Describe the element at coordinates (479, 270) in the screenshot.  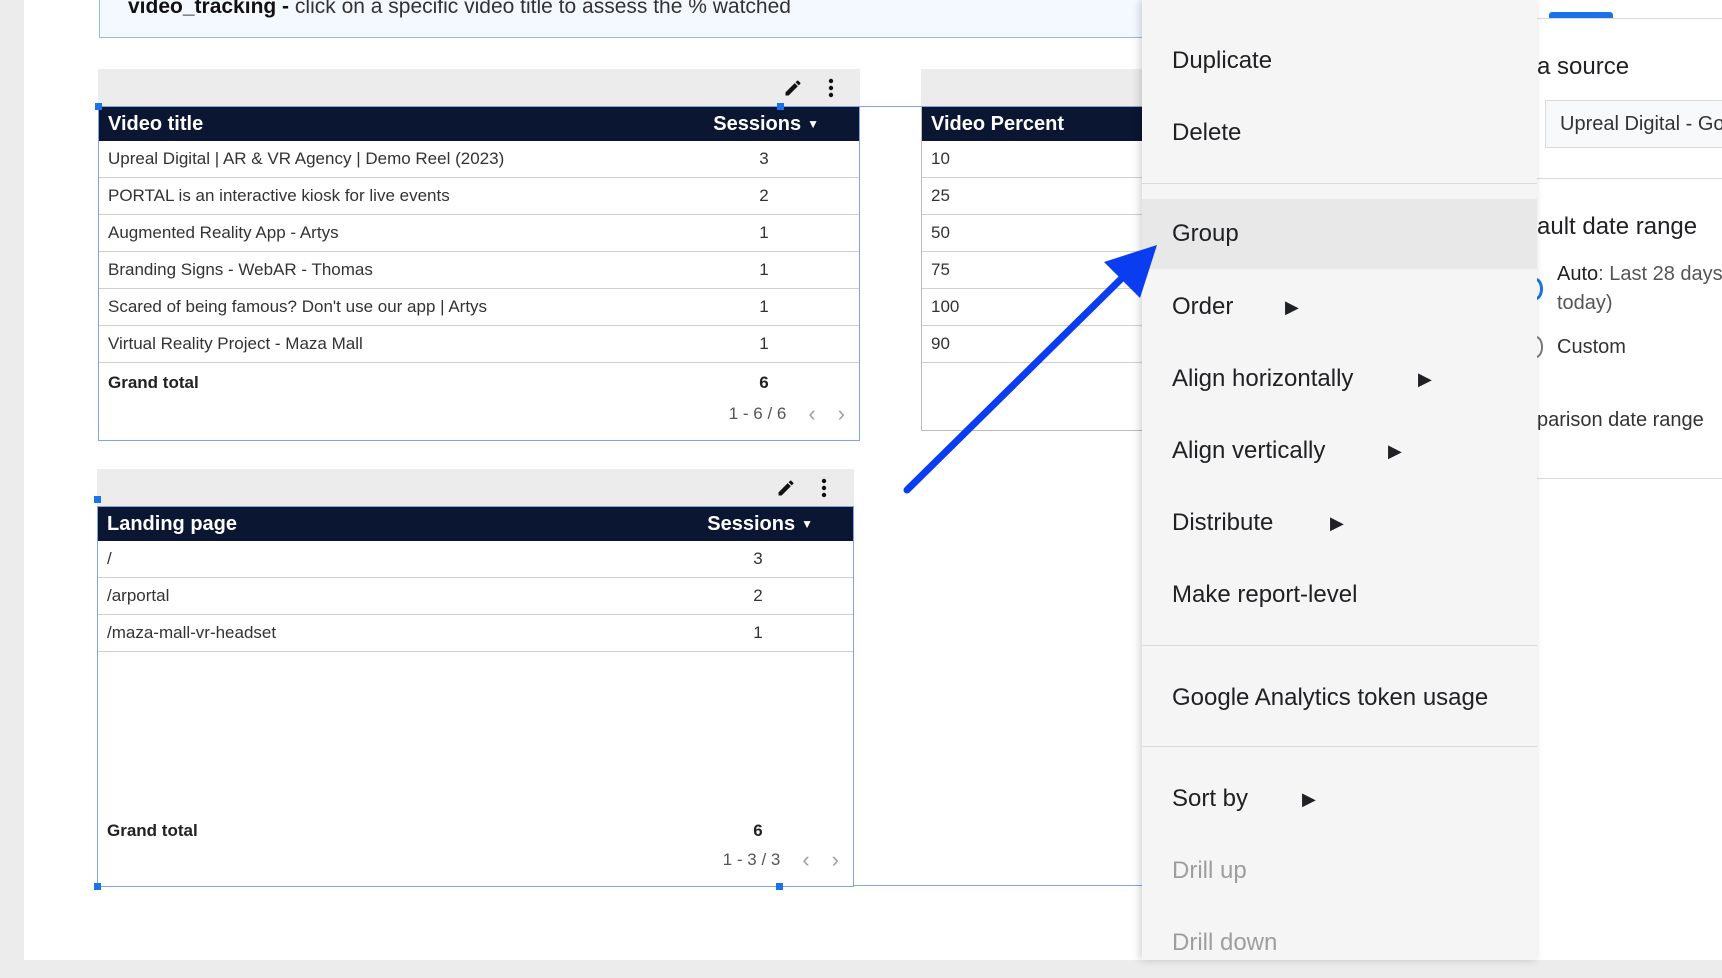
I see `table-row: Branding Signs - WebAR - Thomas 1` at that location.